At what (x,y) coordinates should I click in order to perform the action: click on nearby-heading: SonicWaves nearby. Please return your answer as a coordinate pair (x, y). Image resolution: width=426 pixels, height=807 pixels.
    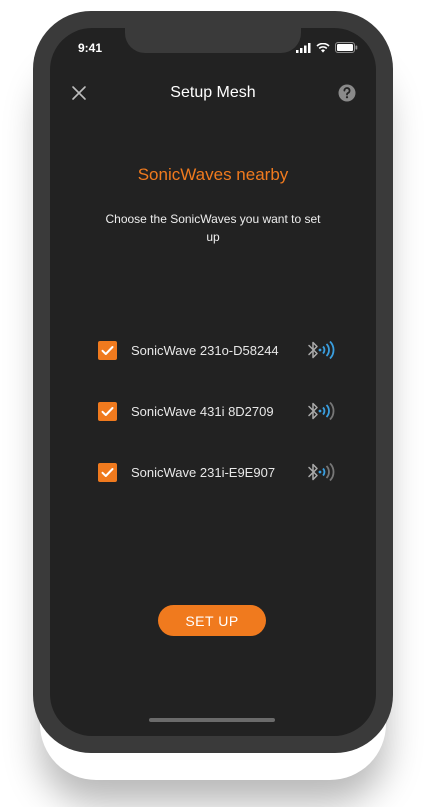
    Looking at the image, I should click on (213, 174).